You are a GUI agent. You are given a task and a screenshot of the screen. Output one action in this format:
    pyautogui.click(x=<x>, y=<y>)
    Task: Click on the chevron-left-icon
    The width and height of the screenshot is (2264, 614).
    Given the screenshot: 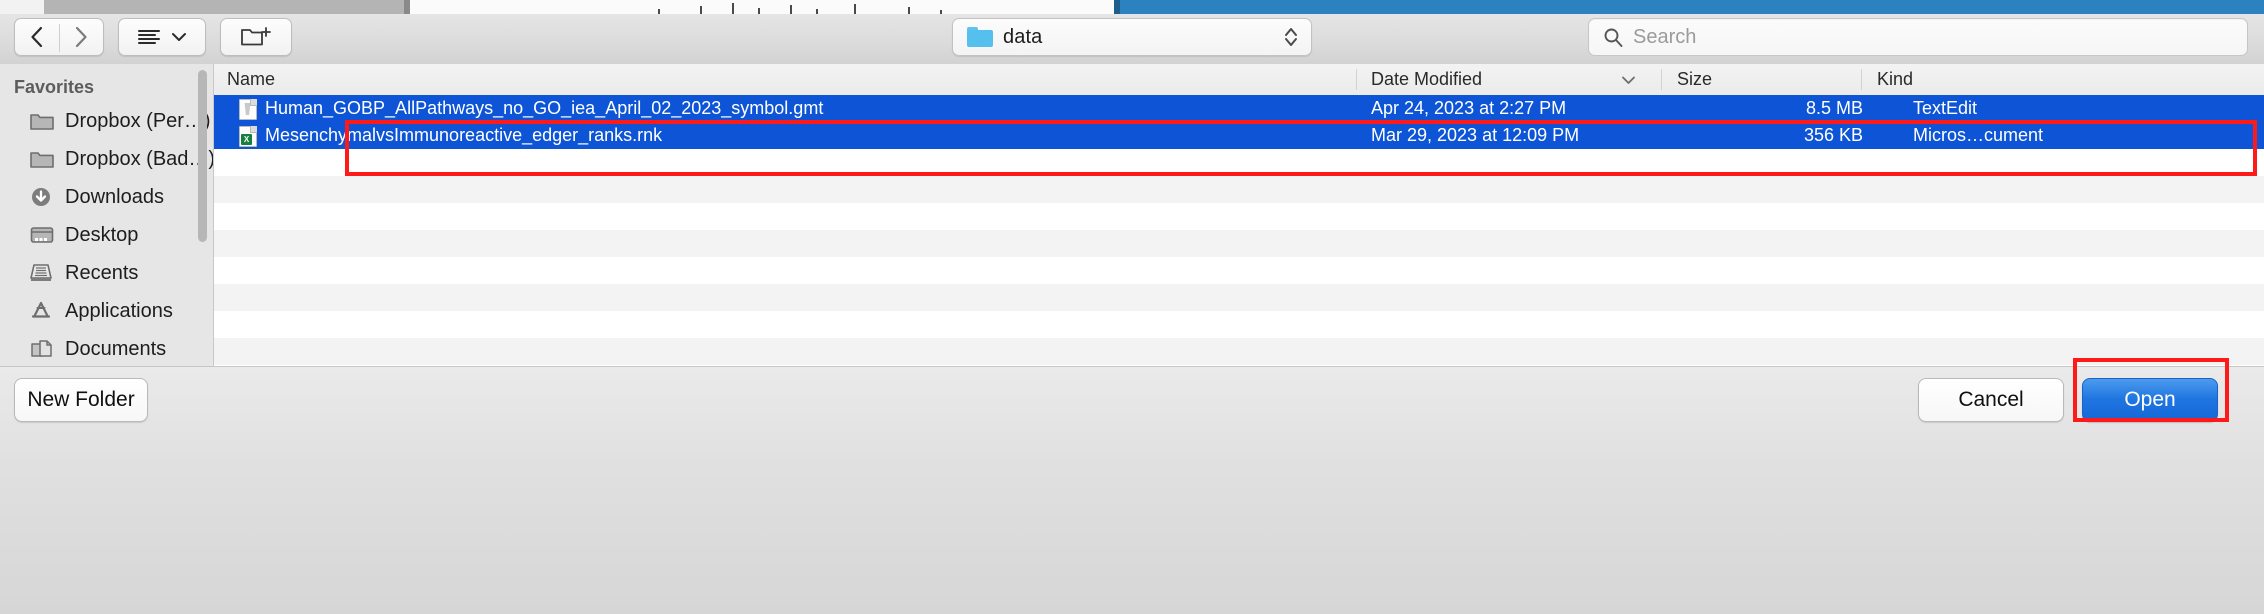 What is the action you would take?
    pyautogui.click(x=37, y=37)
    